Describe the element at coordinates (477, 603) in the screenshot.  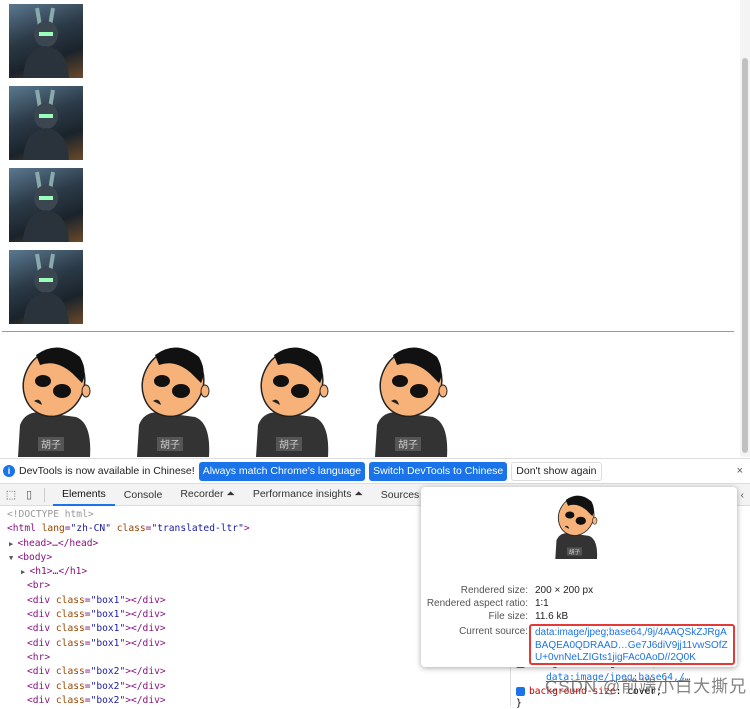
I see `label: Rendered aspect ratio:` at that location.